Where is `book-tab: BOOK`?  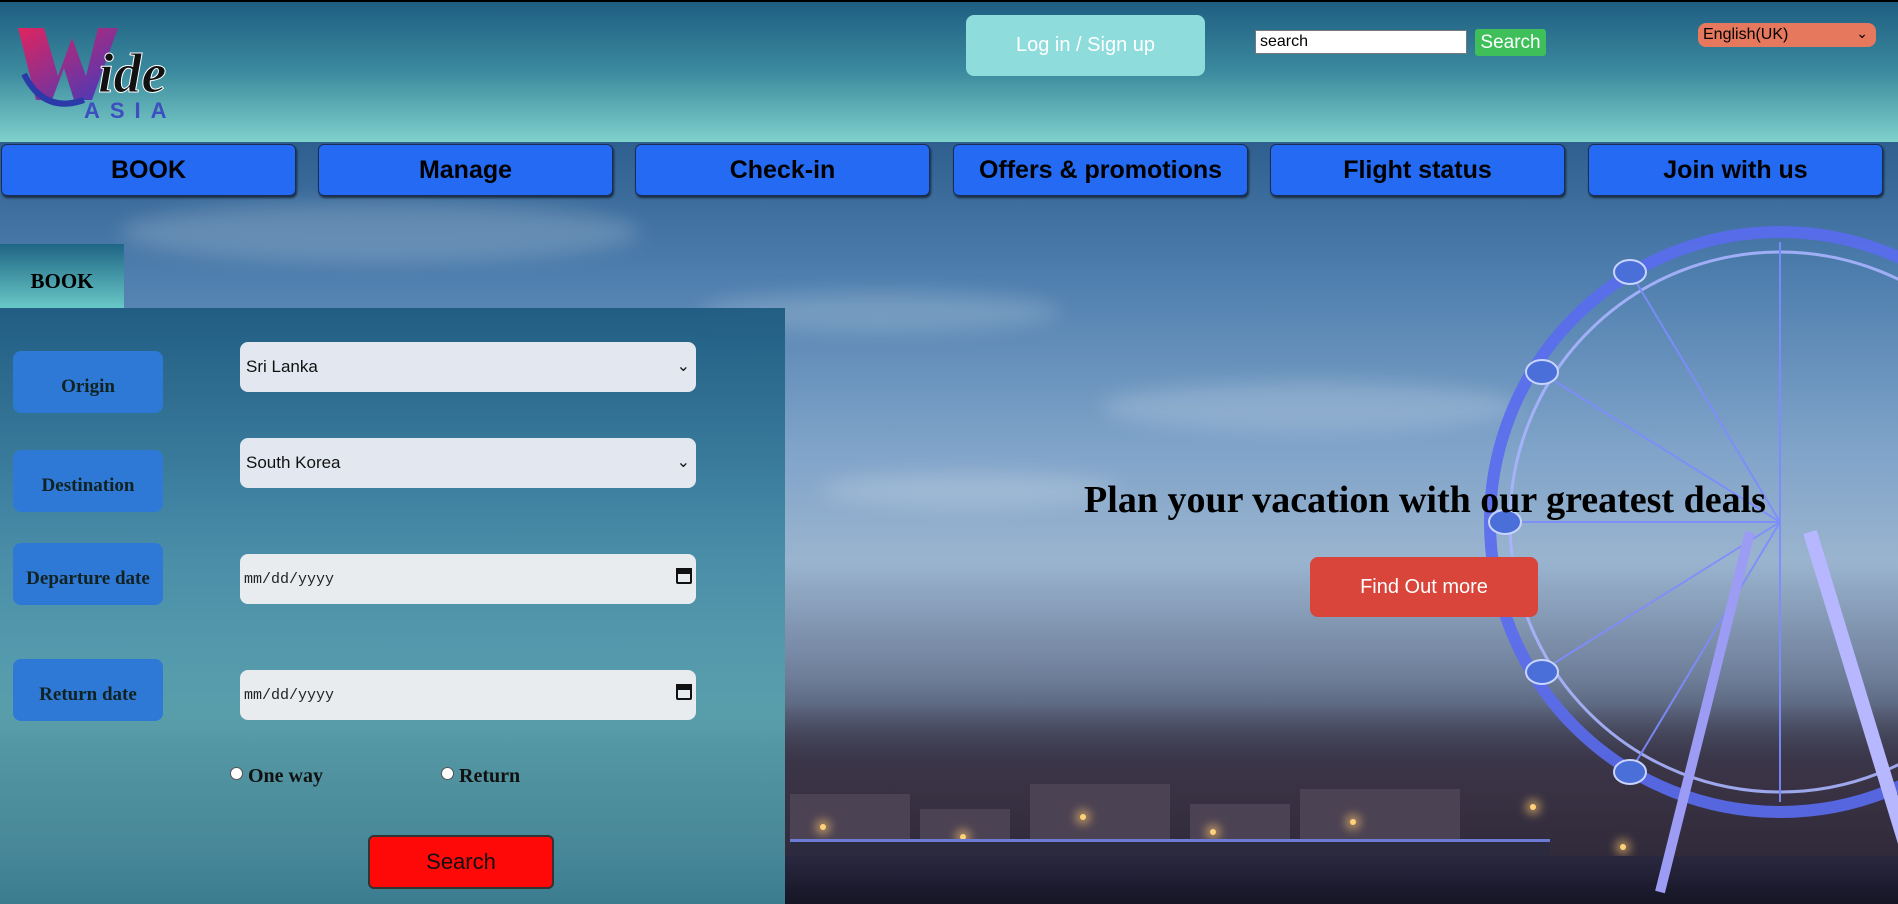
book-tab: BOOK is located at coordinates (62, 276).